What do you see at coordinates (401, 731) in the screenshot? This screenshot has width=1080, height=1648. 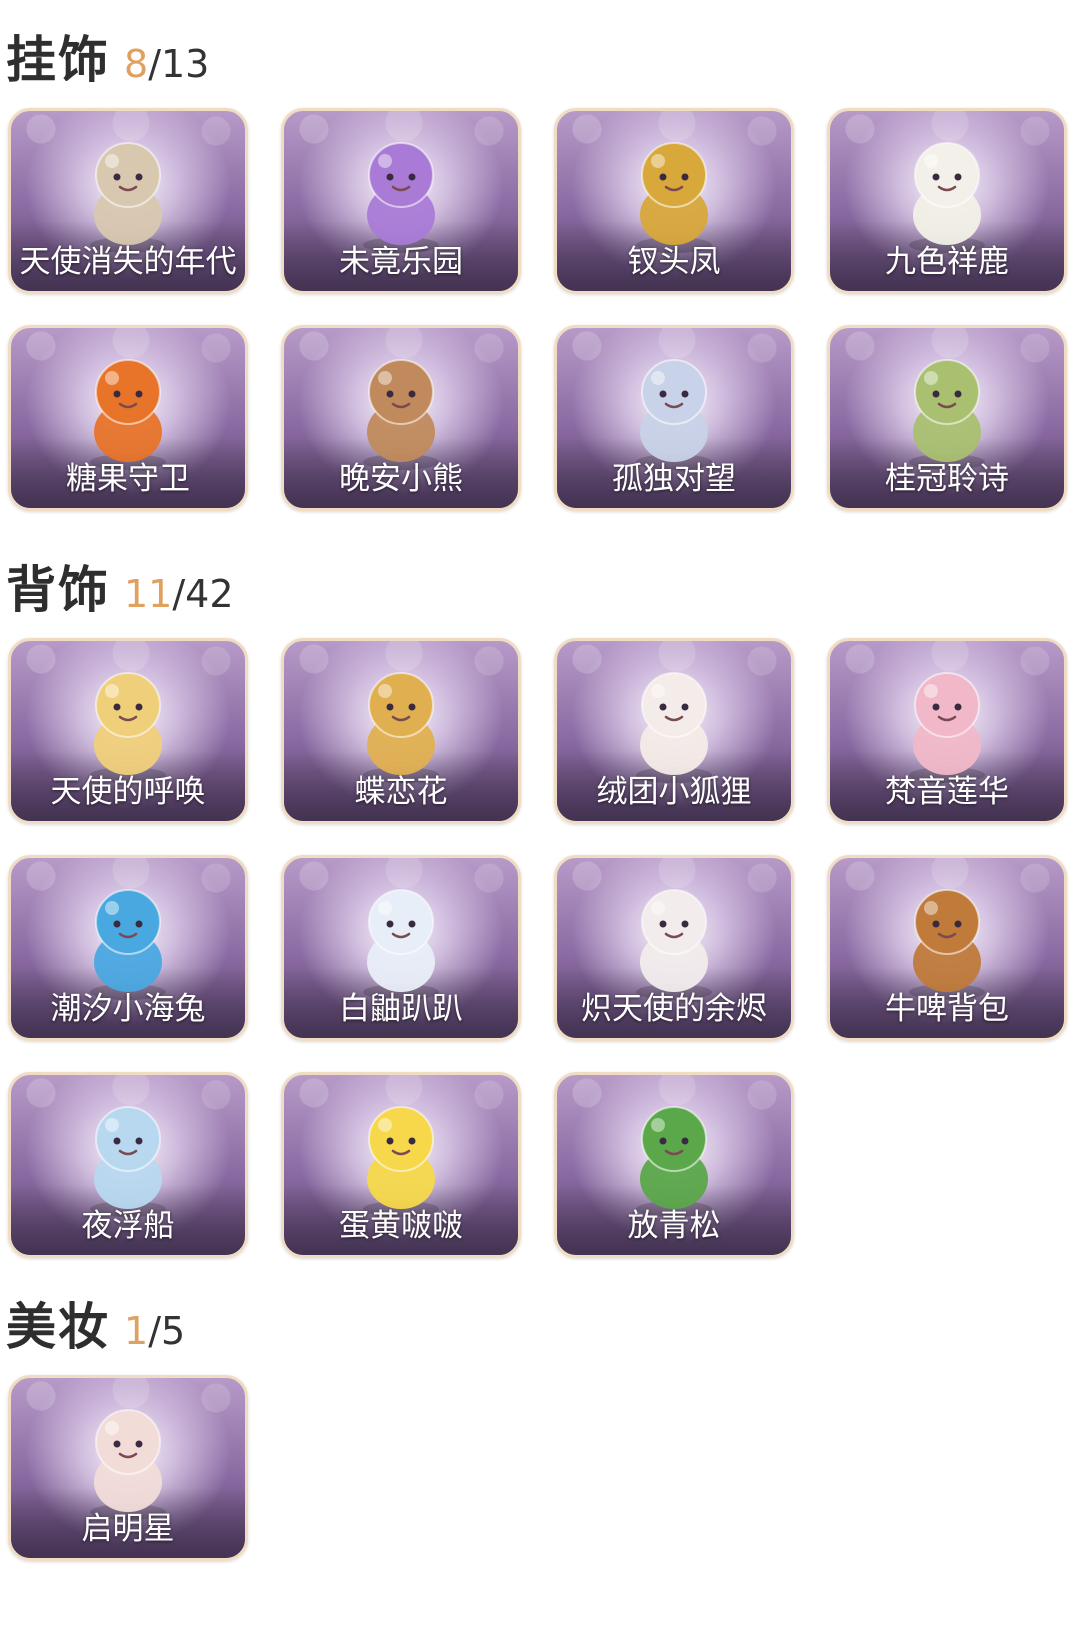 I see `item-card: 蝶恋花` at bounding box center [401, 731].